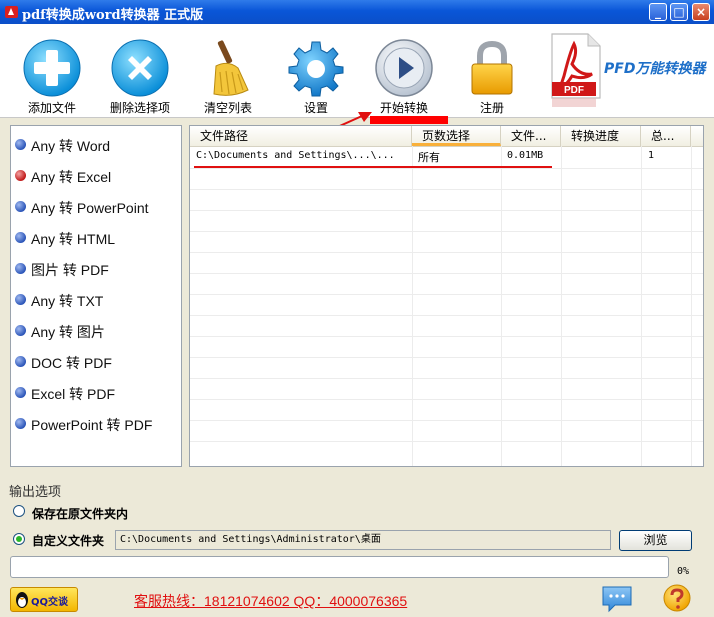 The height and width of the screenshot is (617, 714). What do you see at coordinates (617, 599) in the screenshot?
I see `chat-bubble-icon` at bounding box center [617, 599].